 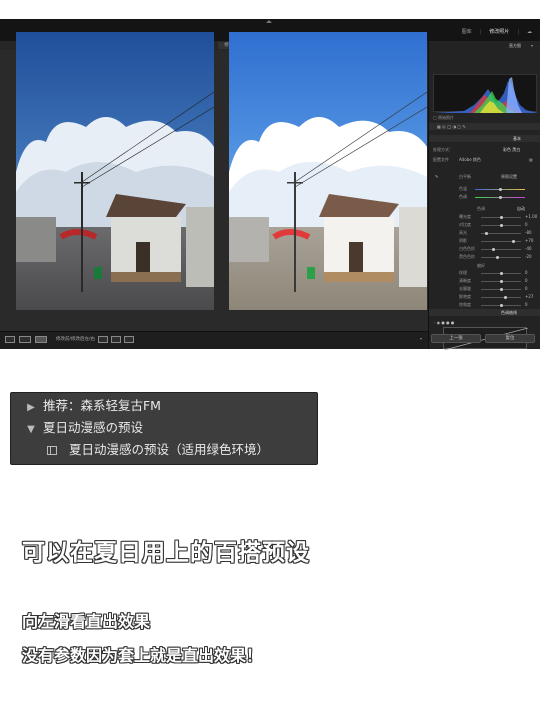 What do you see at coordinates (129, 339) in the screenshot?
I see `soft-proof-icon` at bounding box center [129, 339].